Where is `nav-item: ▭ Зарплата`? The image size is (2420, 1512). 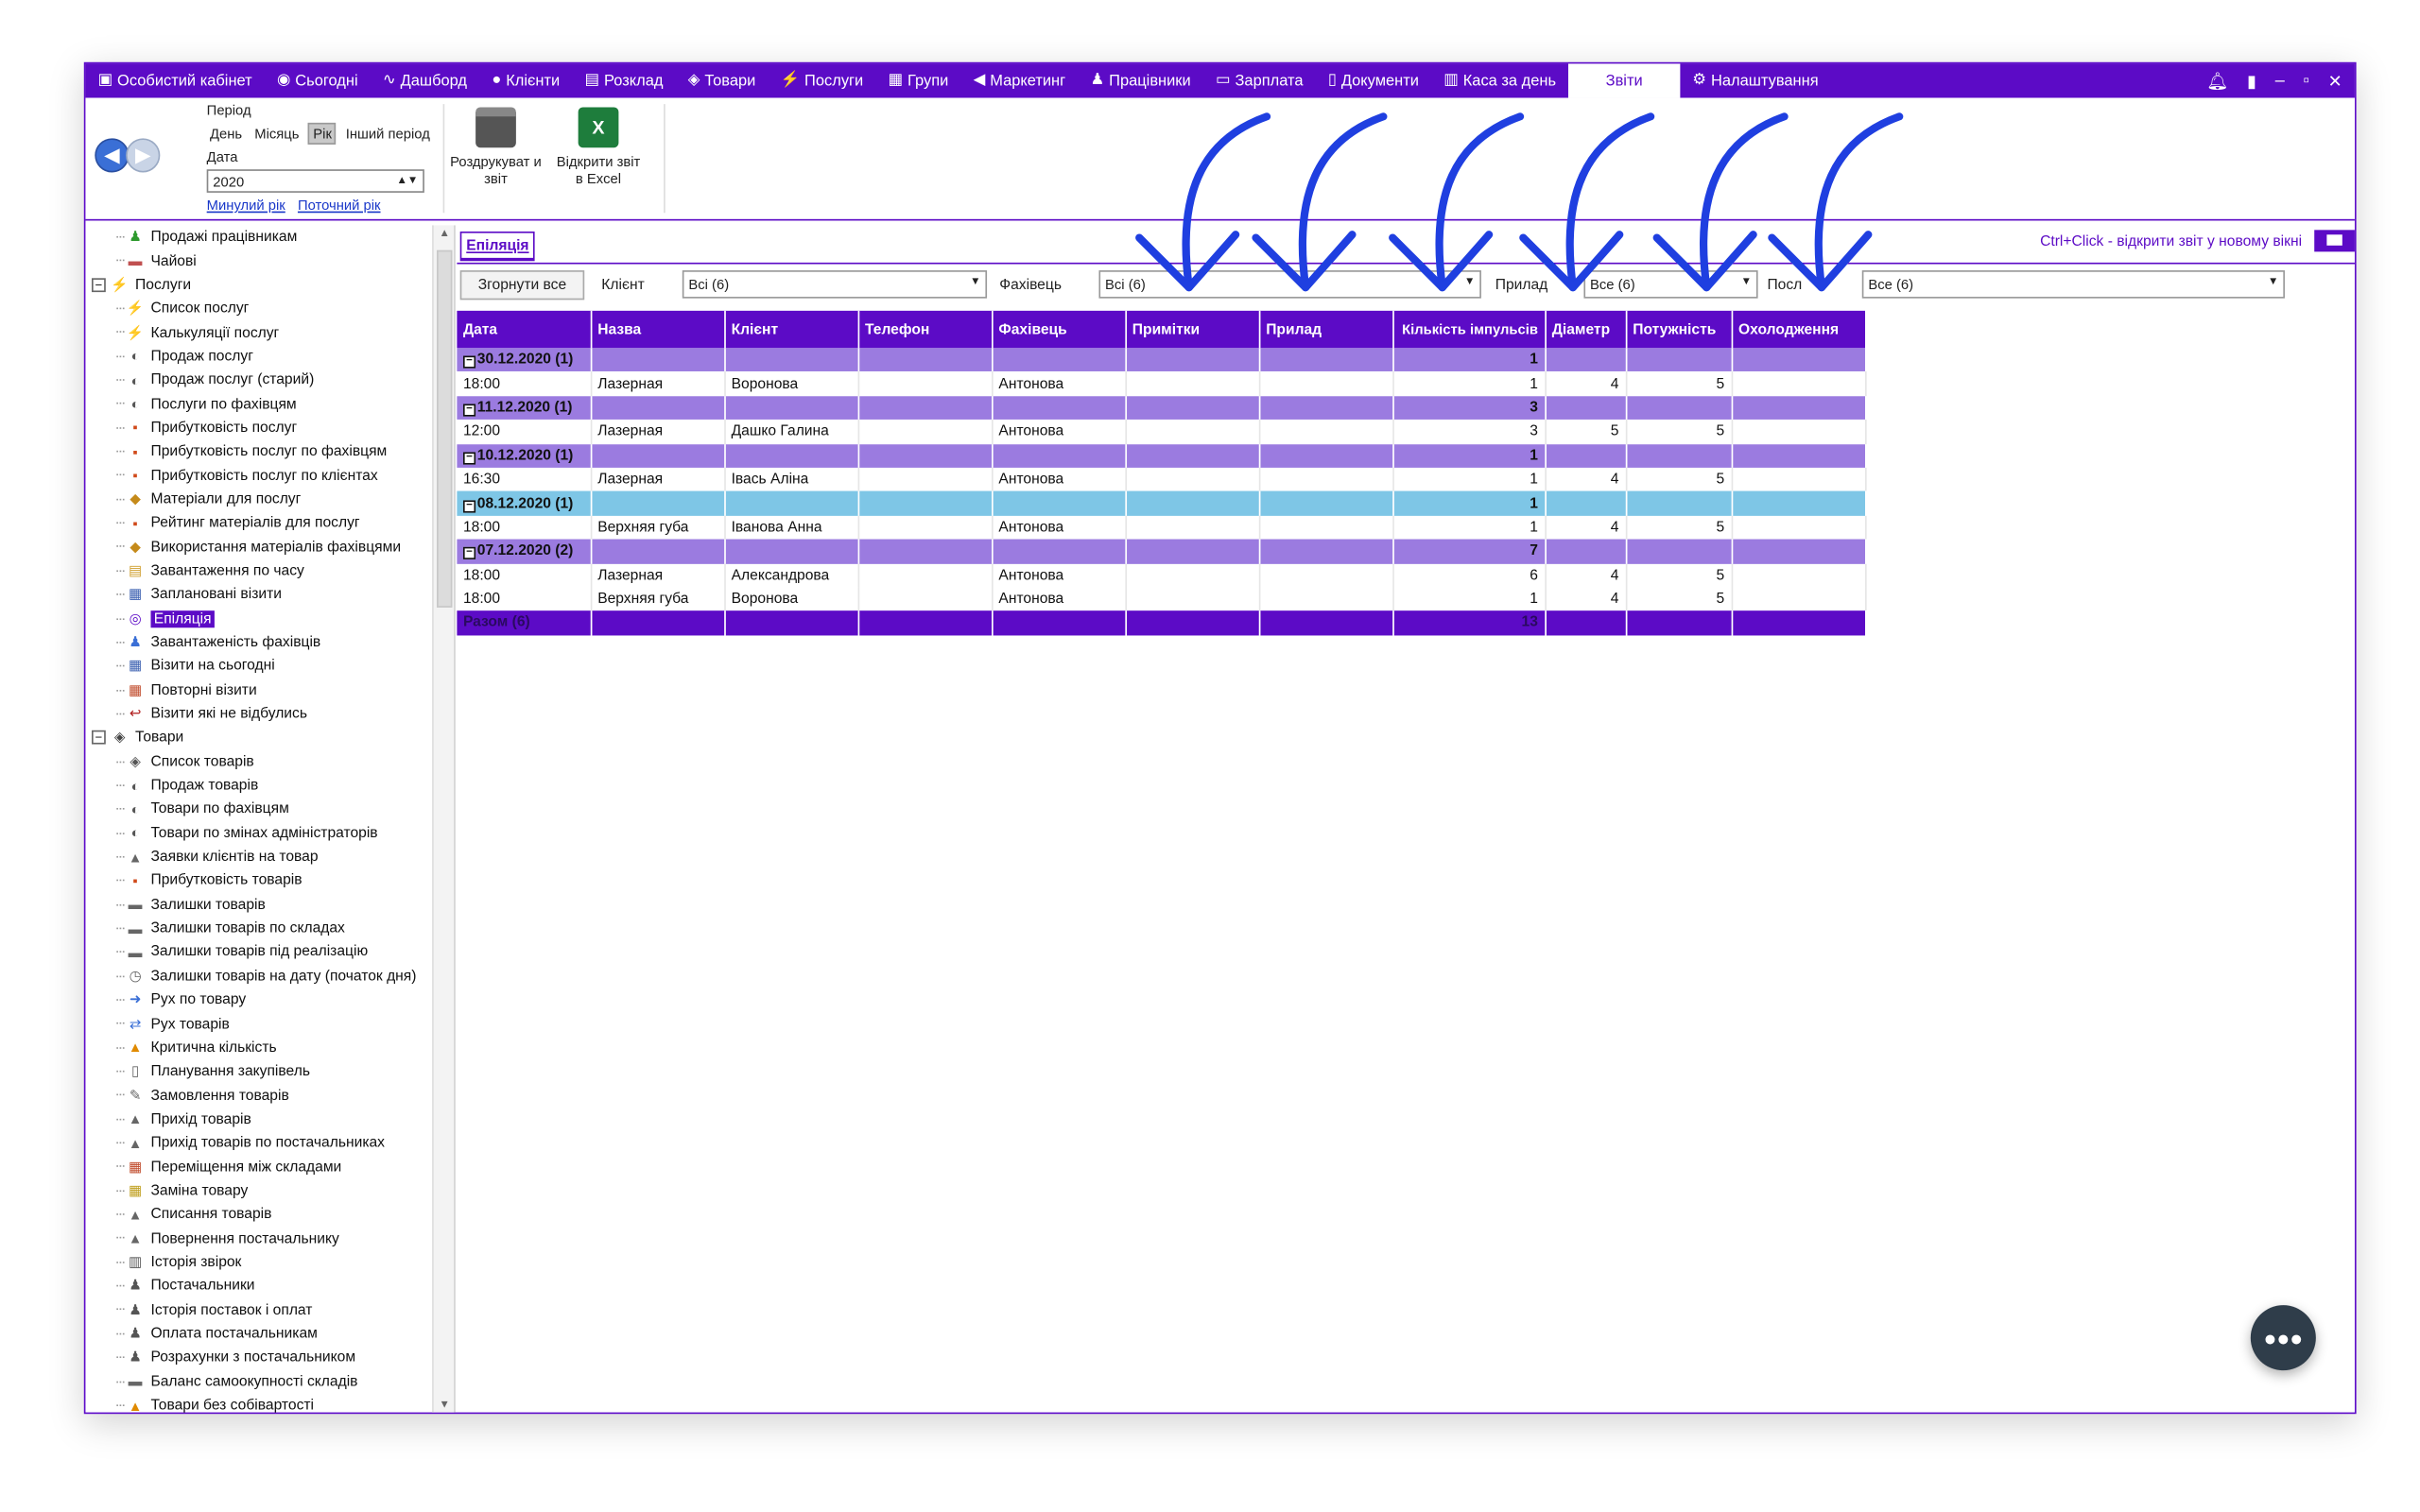 nav-item: ▭ Зарплата is located at coordinates (1260, 80).